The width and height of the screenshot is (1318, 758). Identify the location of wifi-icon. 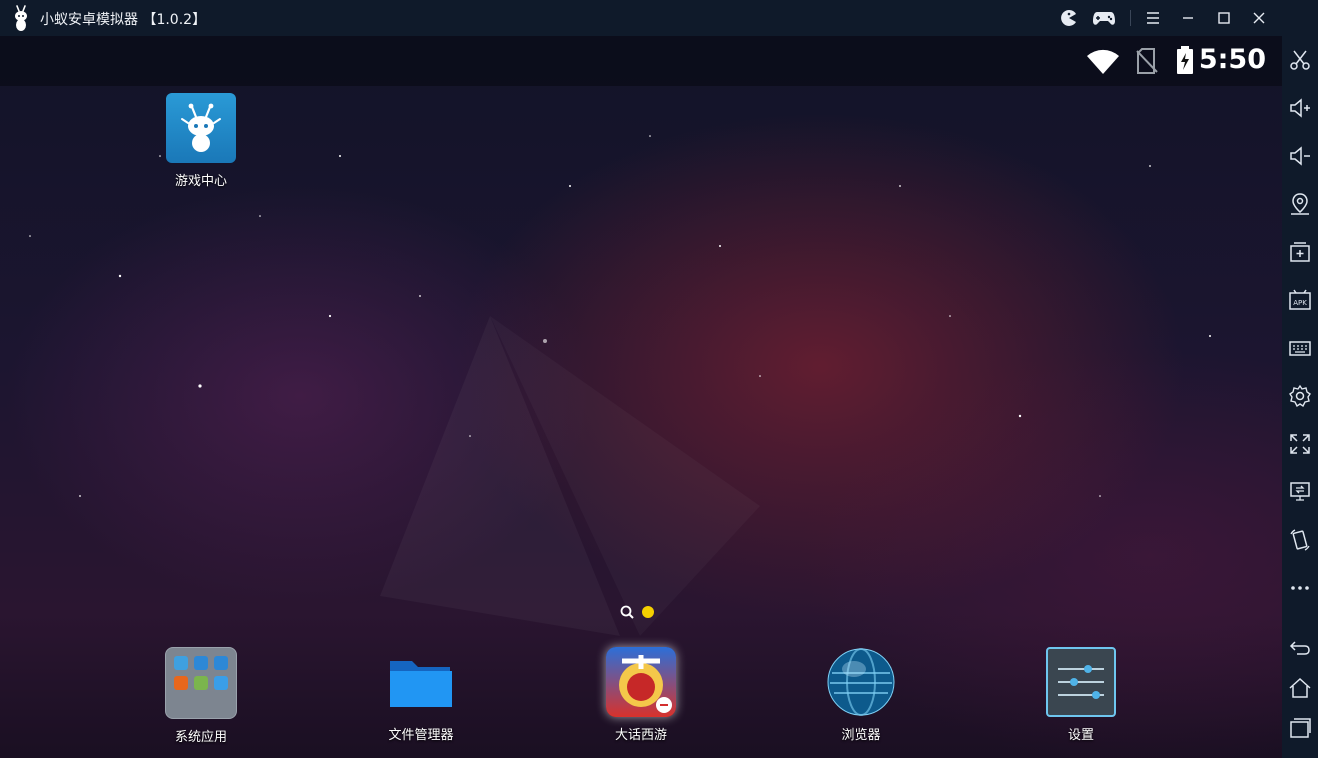
(1103, 61).